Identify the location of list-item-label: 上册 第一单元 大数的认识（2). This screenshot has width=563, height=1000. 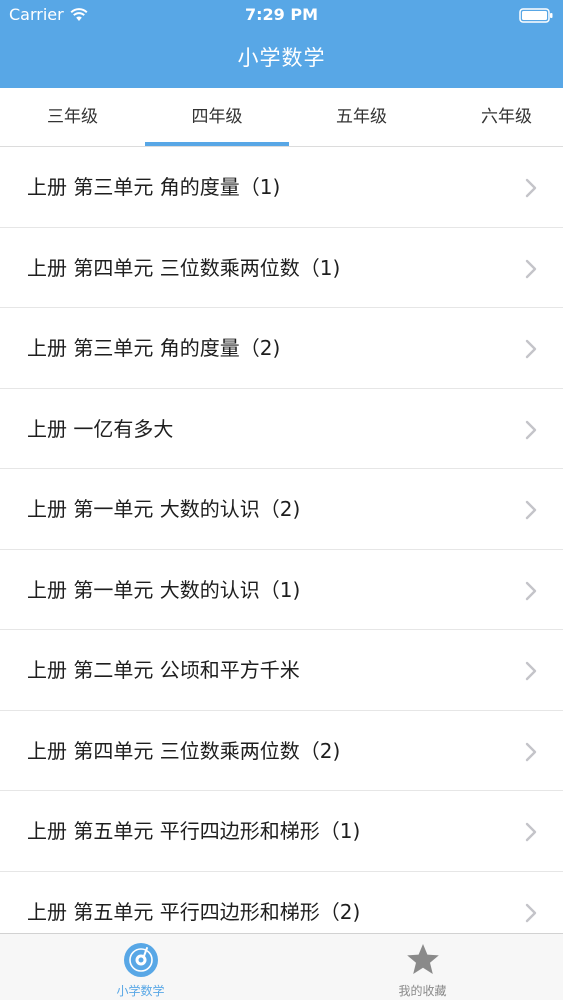
(164, 509).